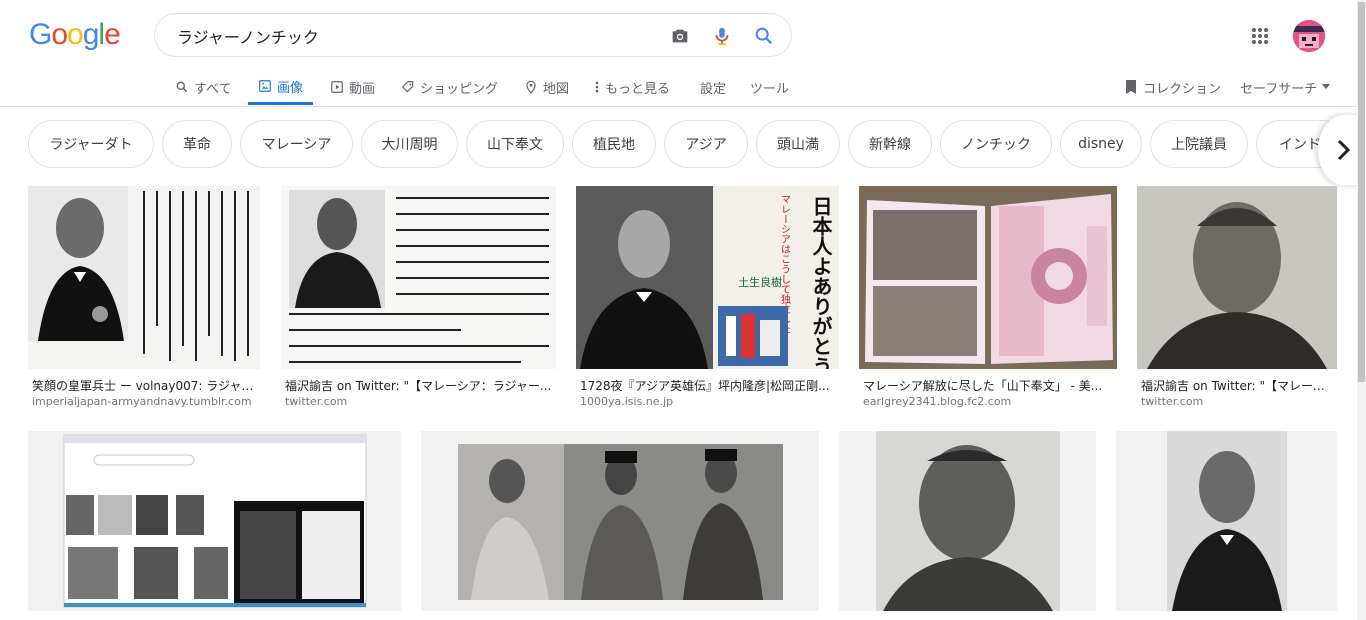 The height and width of the screenshot is (620, 1366). What do you see at coordinates (890, 144) in the screenshot?
I see `chip: 新幹線` at bounding box center [890, 144].